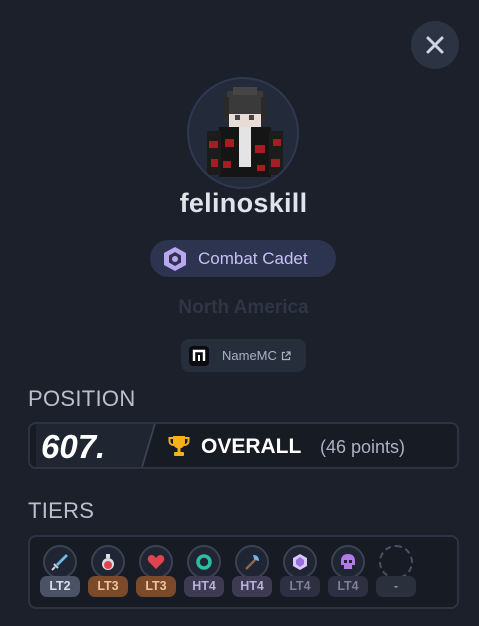 The image size is (479, 626). Describe the element at coordinates (286, 355) in the screenshot. I see `external-link-icon` at that location.